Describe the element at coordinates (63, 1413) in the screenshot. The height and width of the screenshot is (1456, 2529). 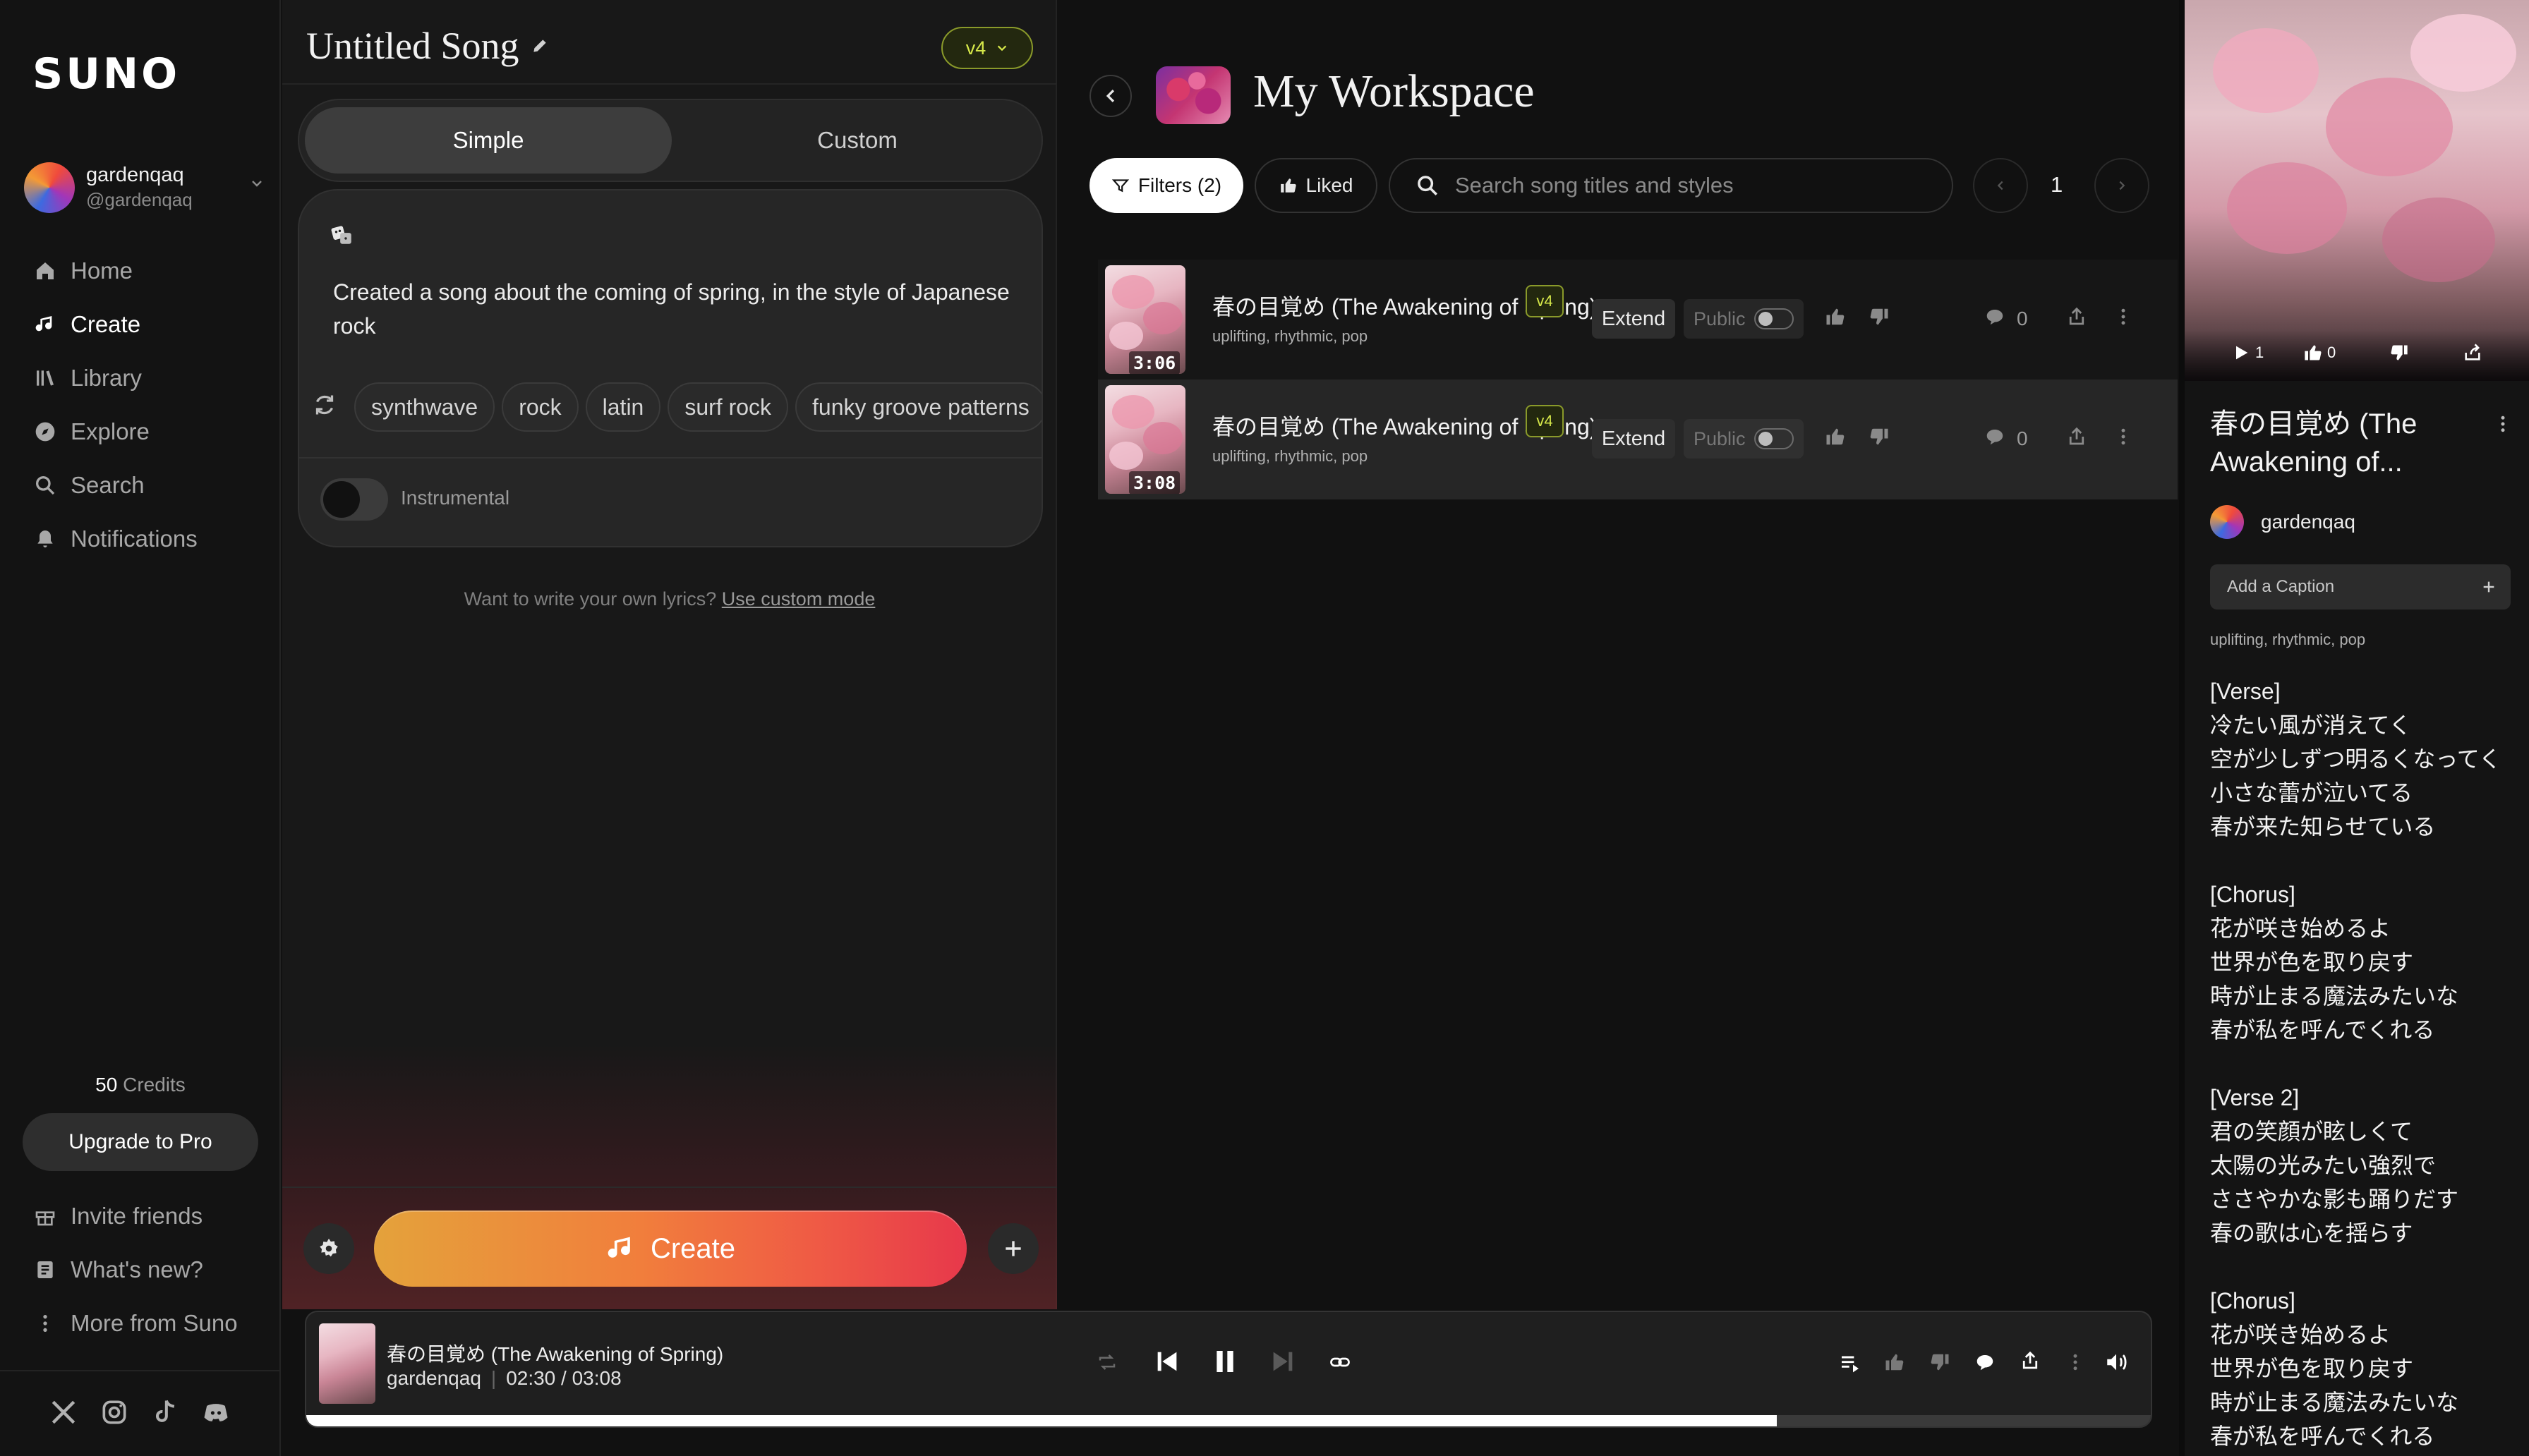
I see `x-icon` at that location.